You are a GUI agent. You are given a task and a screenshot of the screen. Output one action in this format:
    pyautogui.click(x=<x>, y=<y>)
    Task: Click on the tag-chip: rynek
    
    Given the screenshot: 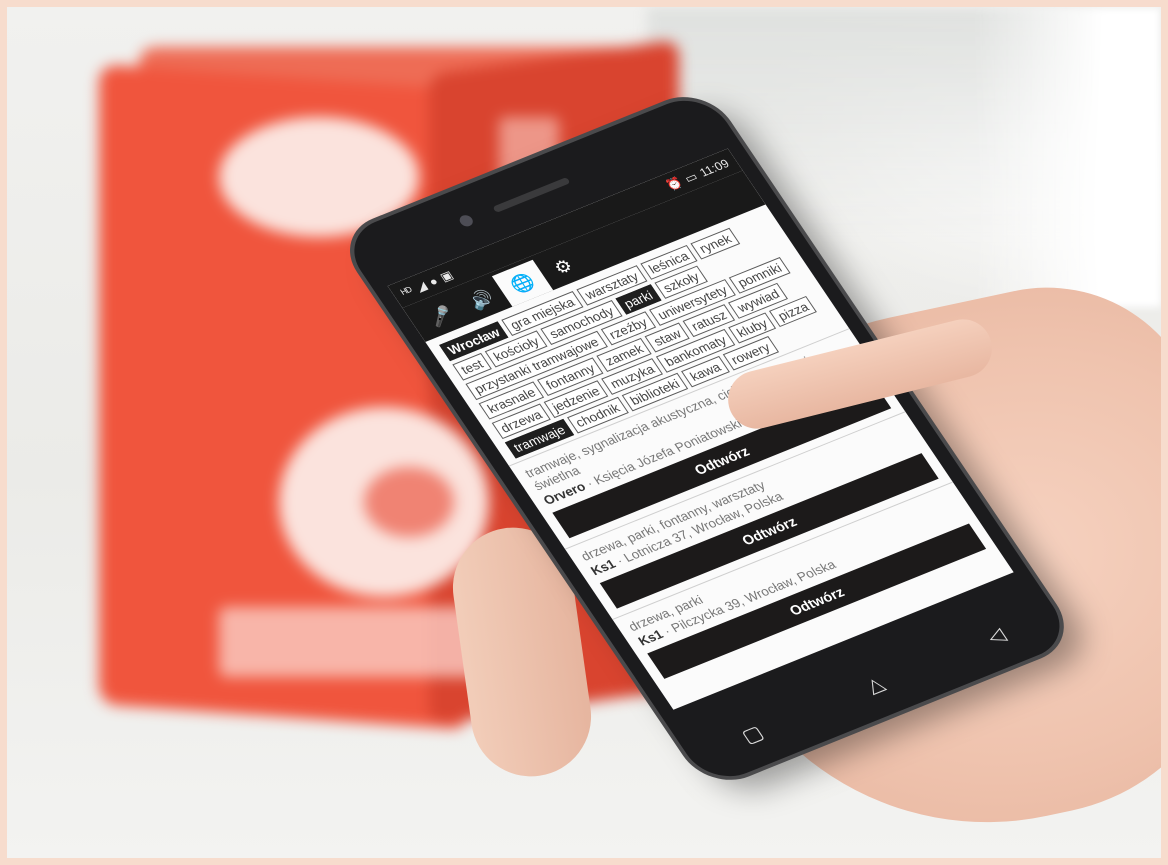 What is the action you would take?
    pyautogui.click(x=715, y=243)
    